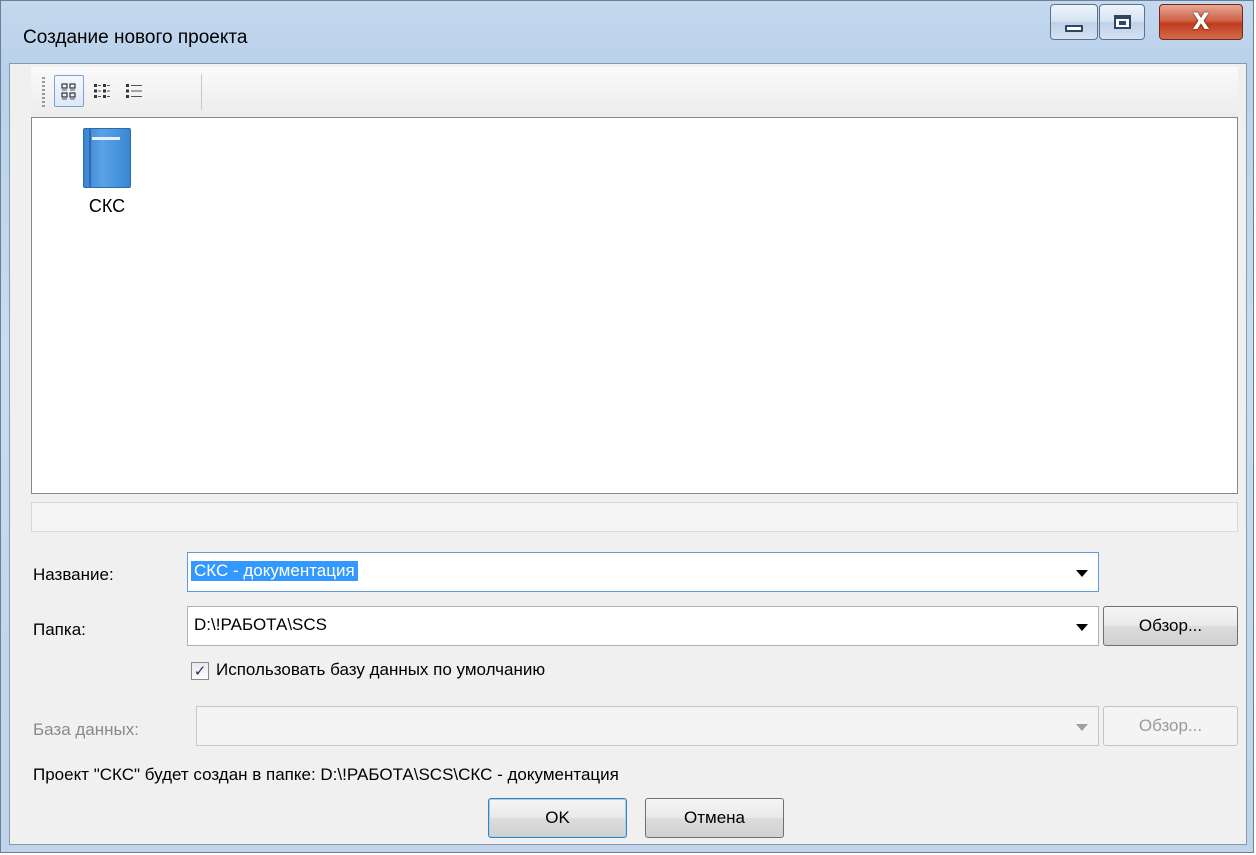 The height and width of the screenshot is (855, 1256). I want to click on minimize-button, so click(1074, 22).